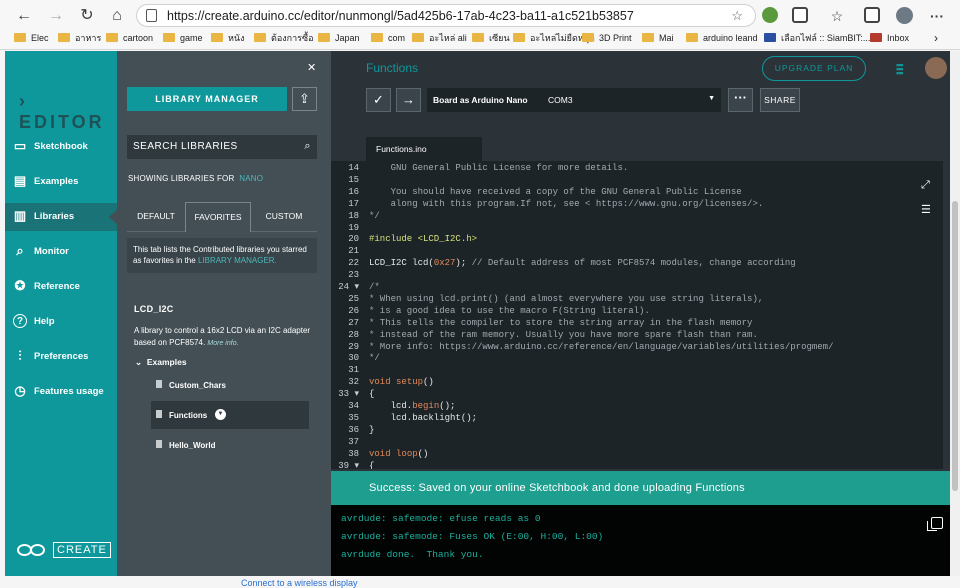 The height and width of the screenshot is (588, 960). Describe the element at coordinates (607, 38) in the screenshot. I see `bookmark-item: 3D Print` at that location.